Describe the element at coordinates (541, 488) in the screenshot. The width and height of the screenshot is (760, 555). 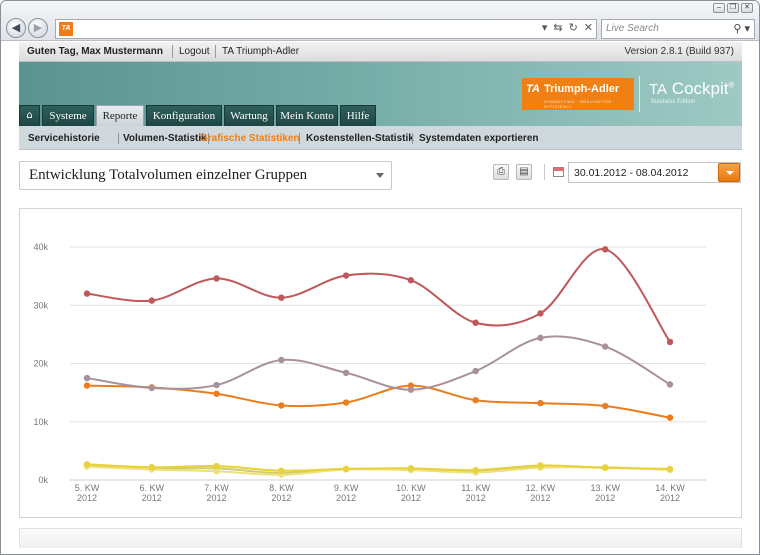
I see `x-tick-label: 12. KW` at that location.